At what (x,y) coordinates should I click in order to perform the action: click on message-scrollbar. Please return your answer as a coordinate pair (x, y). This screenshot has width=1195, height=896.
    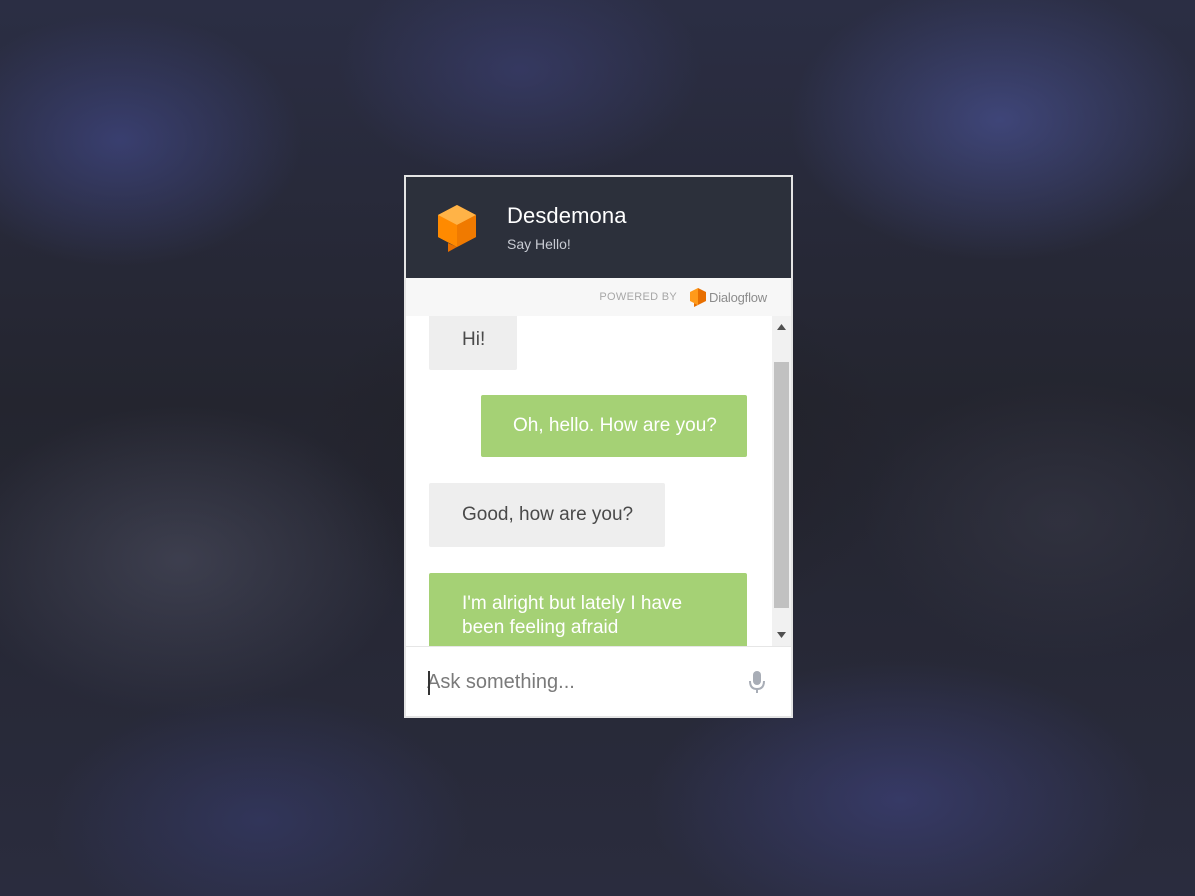
    Looking at the image, I should click on (781, 481).